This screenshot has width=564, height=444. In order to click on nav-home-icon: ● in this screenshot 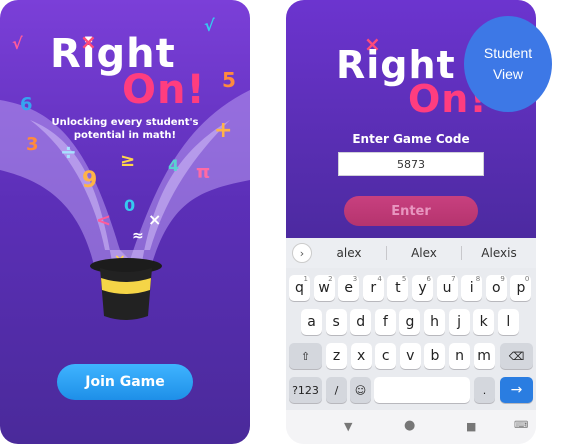, I will do `click(409, 425)`.